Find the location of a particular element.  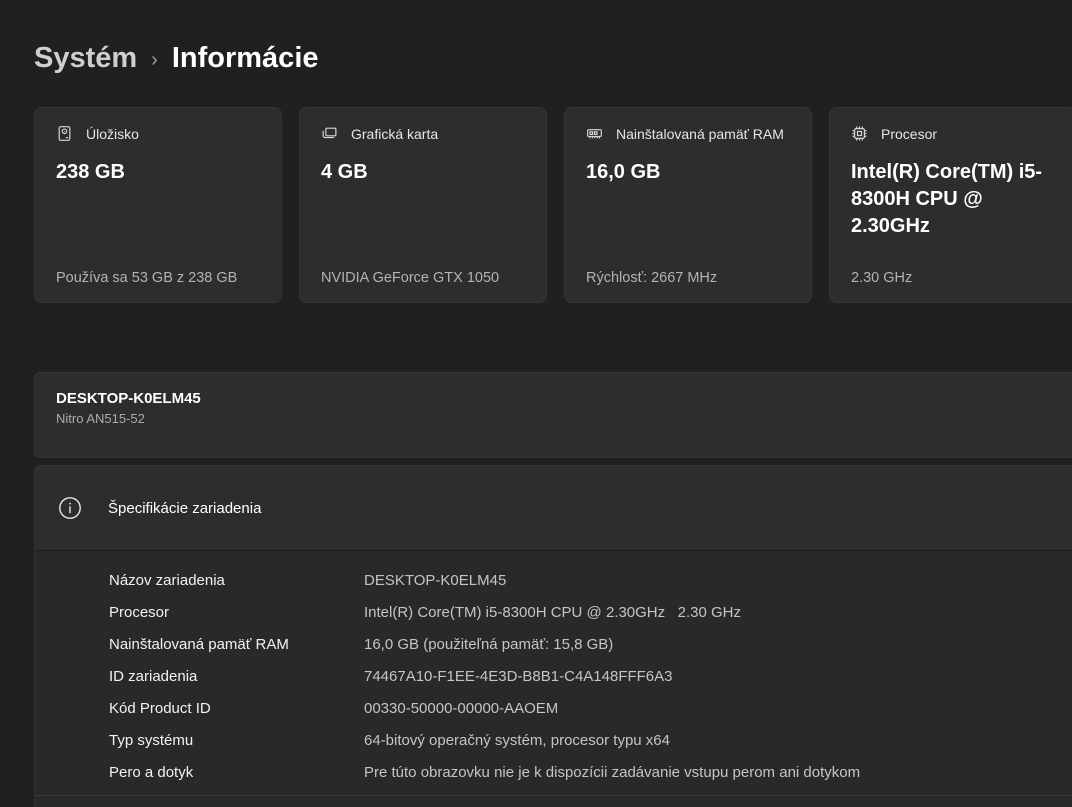

card-value: 16,0 GB is located at coordinates (623, 172).